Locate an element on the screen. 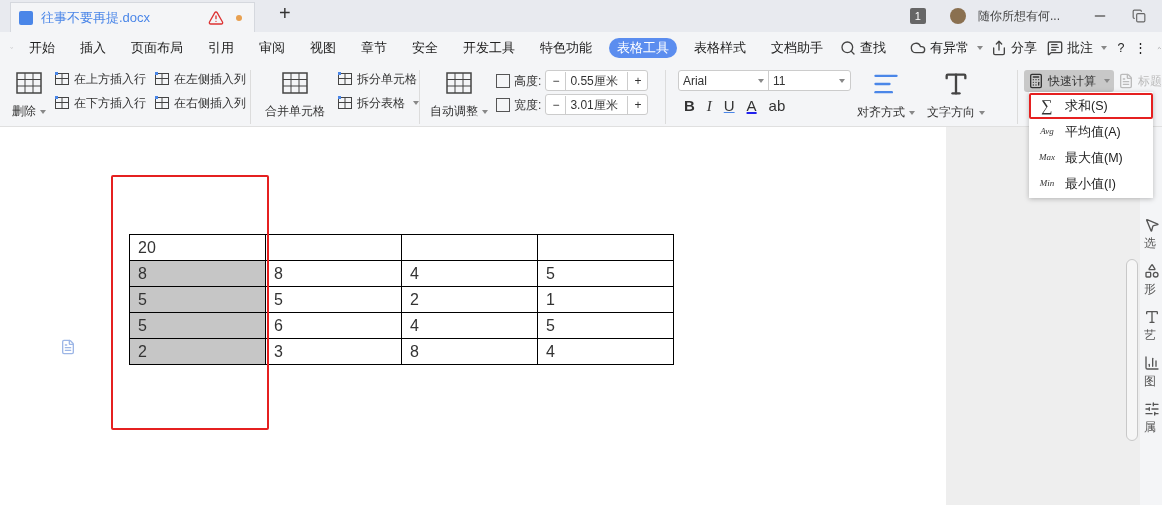  insert-column-left-button: 在左侧插入列 is located at coordinates (200, 79).